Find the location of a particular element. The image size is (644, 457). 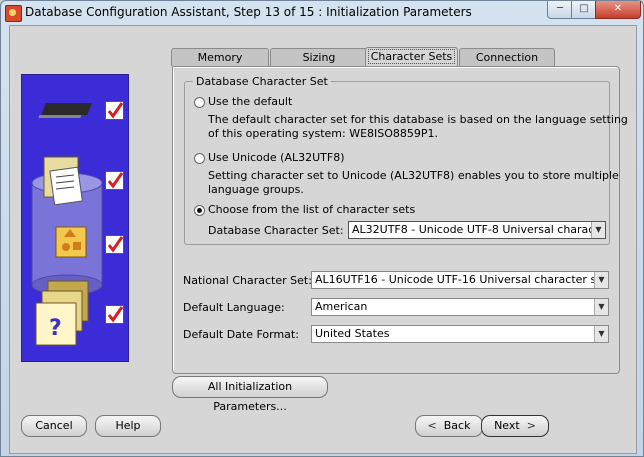

cancel-button: Cancel is located at coordinates (54, 426).